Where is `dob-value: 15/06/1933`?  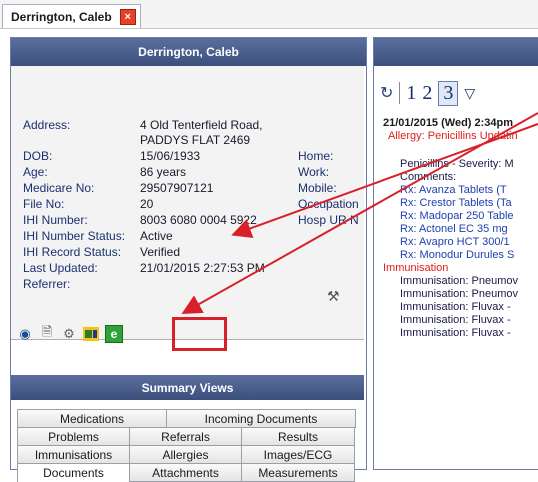 dob-value: 15/06/1933 is located at coordinates (170, 156).